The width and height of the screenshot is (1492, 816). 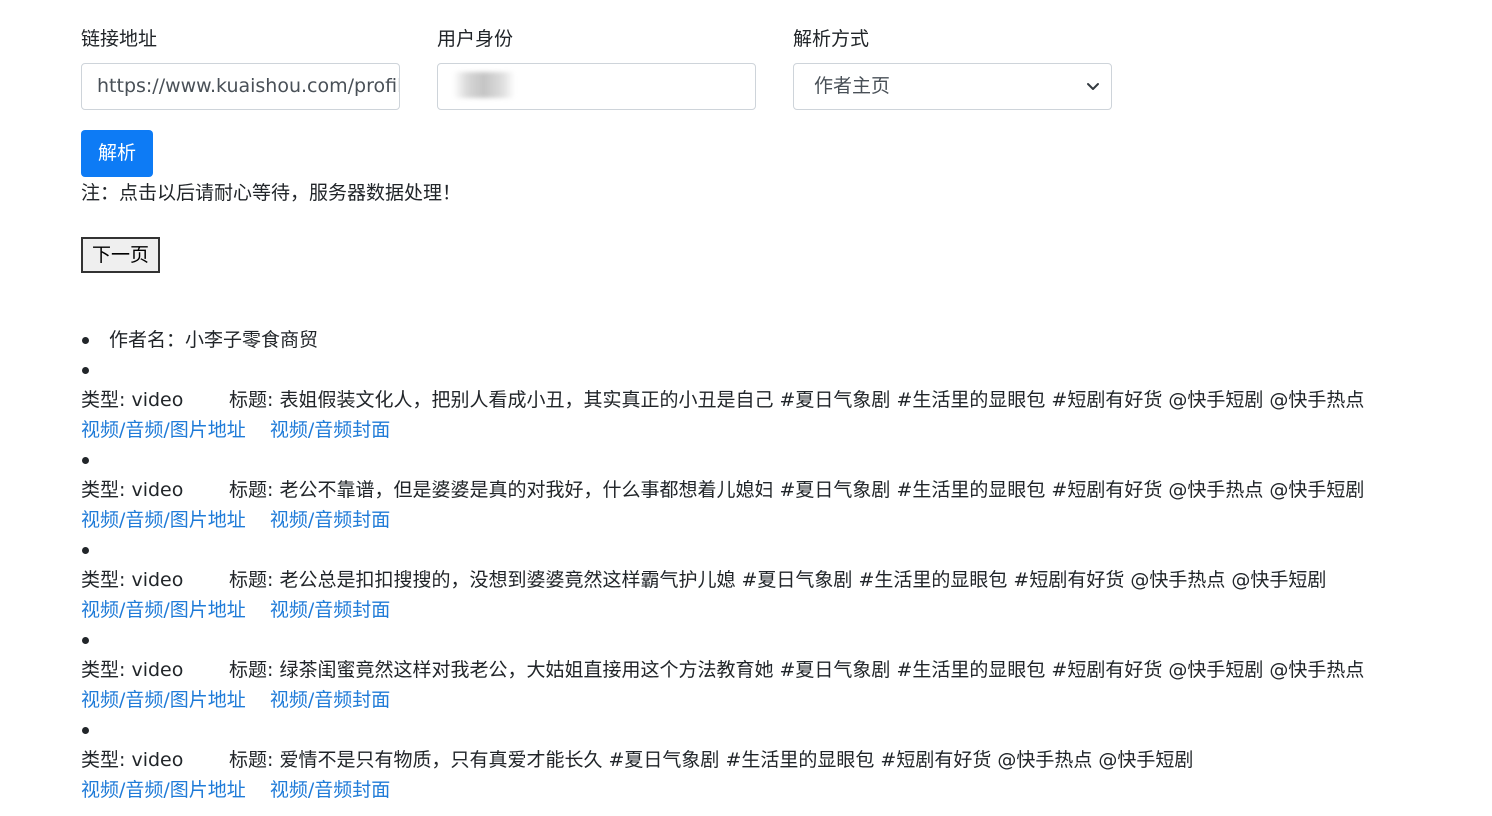 What do you see at coordinates (852, 86) in the screenshot?
I see `mode-select-value: 作者主页` at bounding box center [852, 86].